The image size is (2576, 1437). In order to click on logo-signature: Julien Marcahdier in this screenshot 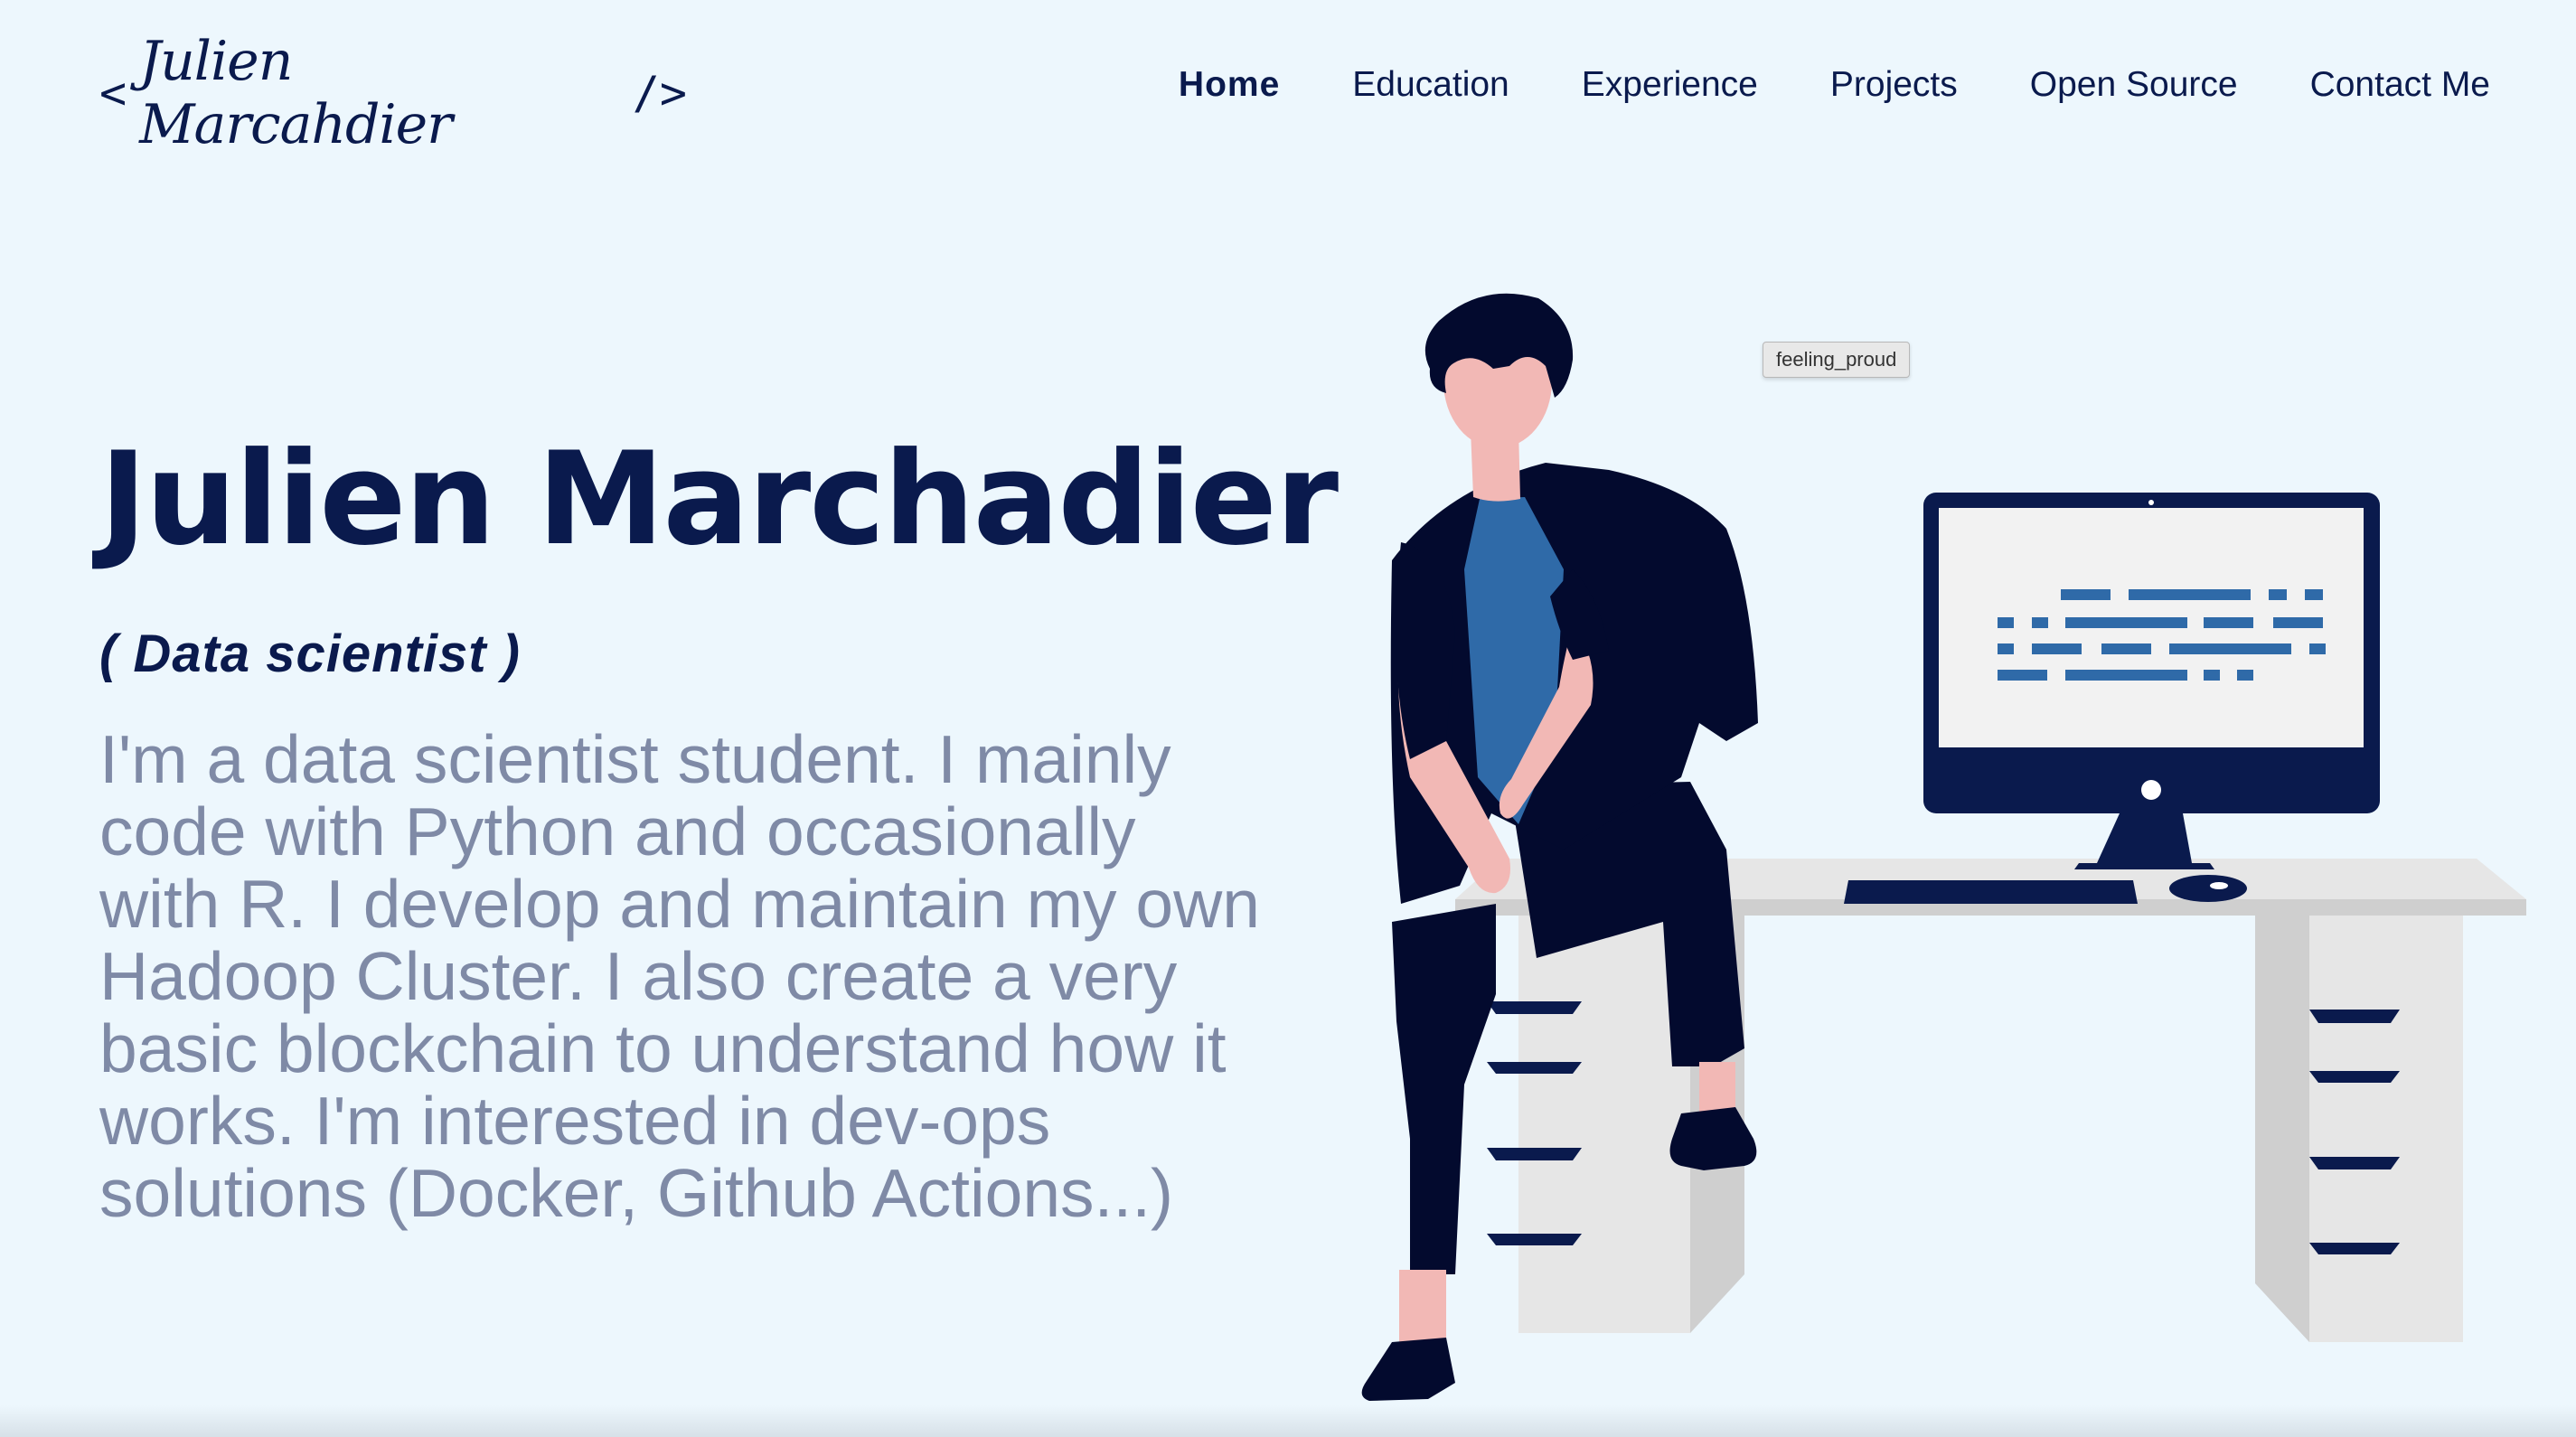, I will do `click(296, 93)`.